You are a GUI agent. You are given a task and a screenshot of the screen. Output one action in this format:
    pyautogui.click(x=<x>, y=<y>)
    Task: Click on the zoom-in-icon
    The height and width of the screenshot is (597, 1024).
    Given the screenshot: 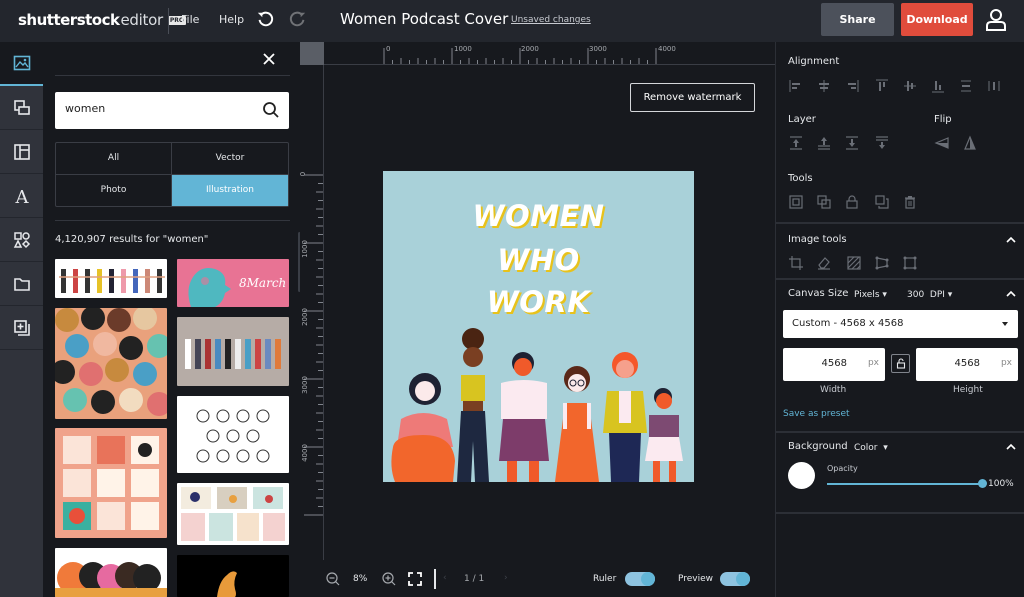 What is the action you would take?
    pyautogui.click(x=389, y=579)
    